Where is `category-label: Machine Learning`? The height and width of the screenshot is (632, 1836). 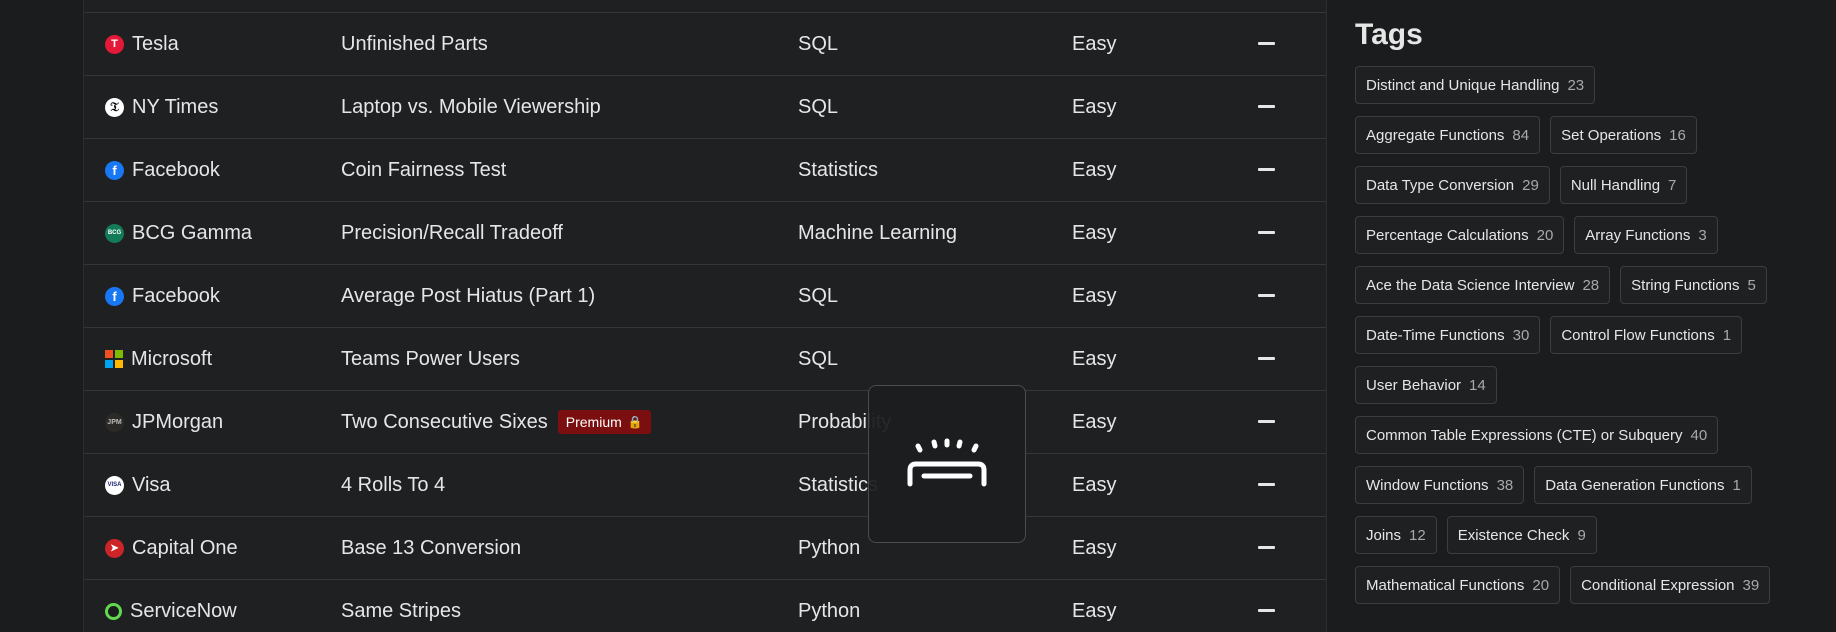
category-label: Machine Learning is located at coordinates (877, 232).